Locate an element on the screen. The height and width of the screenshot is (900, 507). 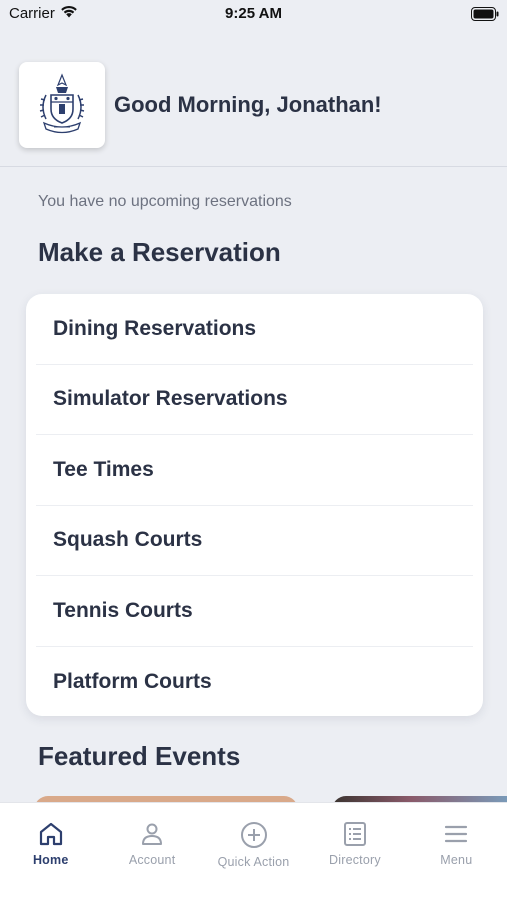
tab-quick-action: Quick Action is located at coordinates (253, 851).